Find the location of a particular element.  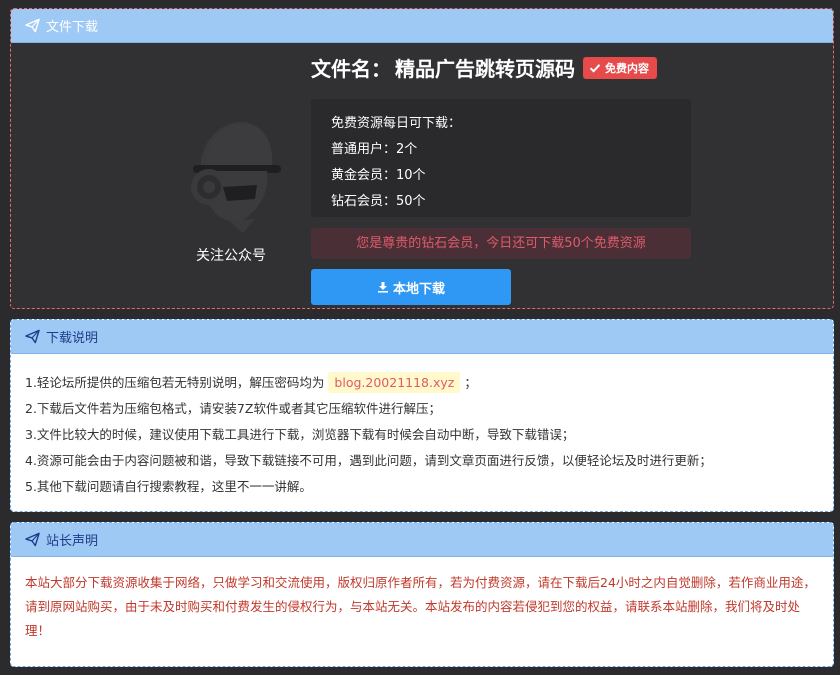

download-icon is located at coordinates (383, 287).